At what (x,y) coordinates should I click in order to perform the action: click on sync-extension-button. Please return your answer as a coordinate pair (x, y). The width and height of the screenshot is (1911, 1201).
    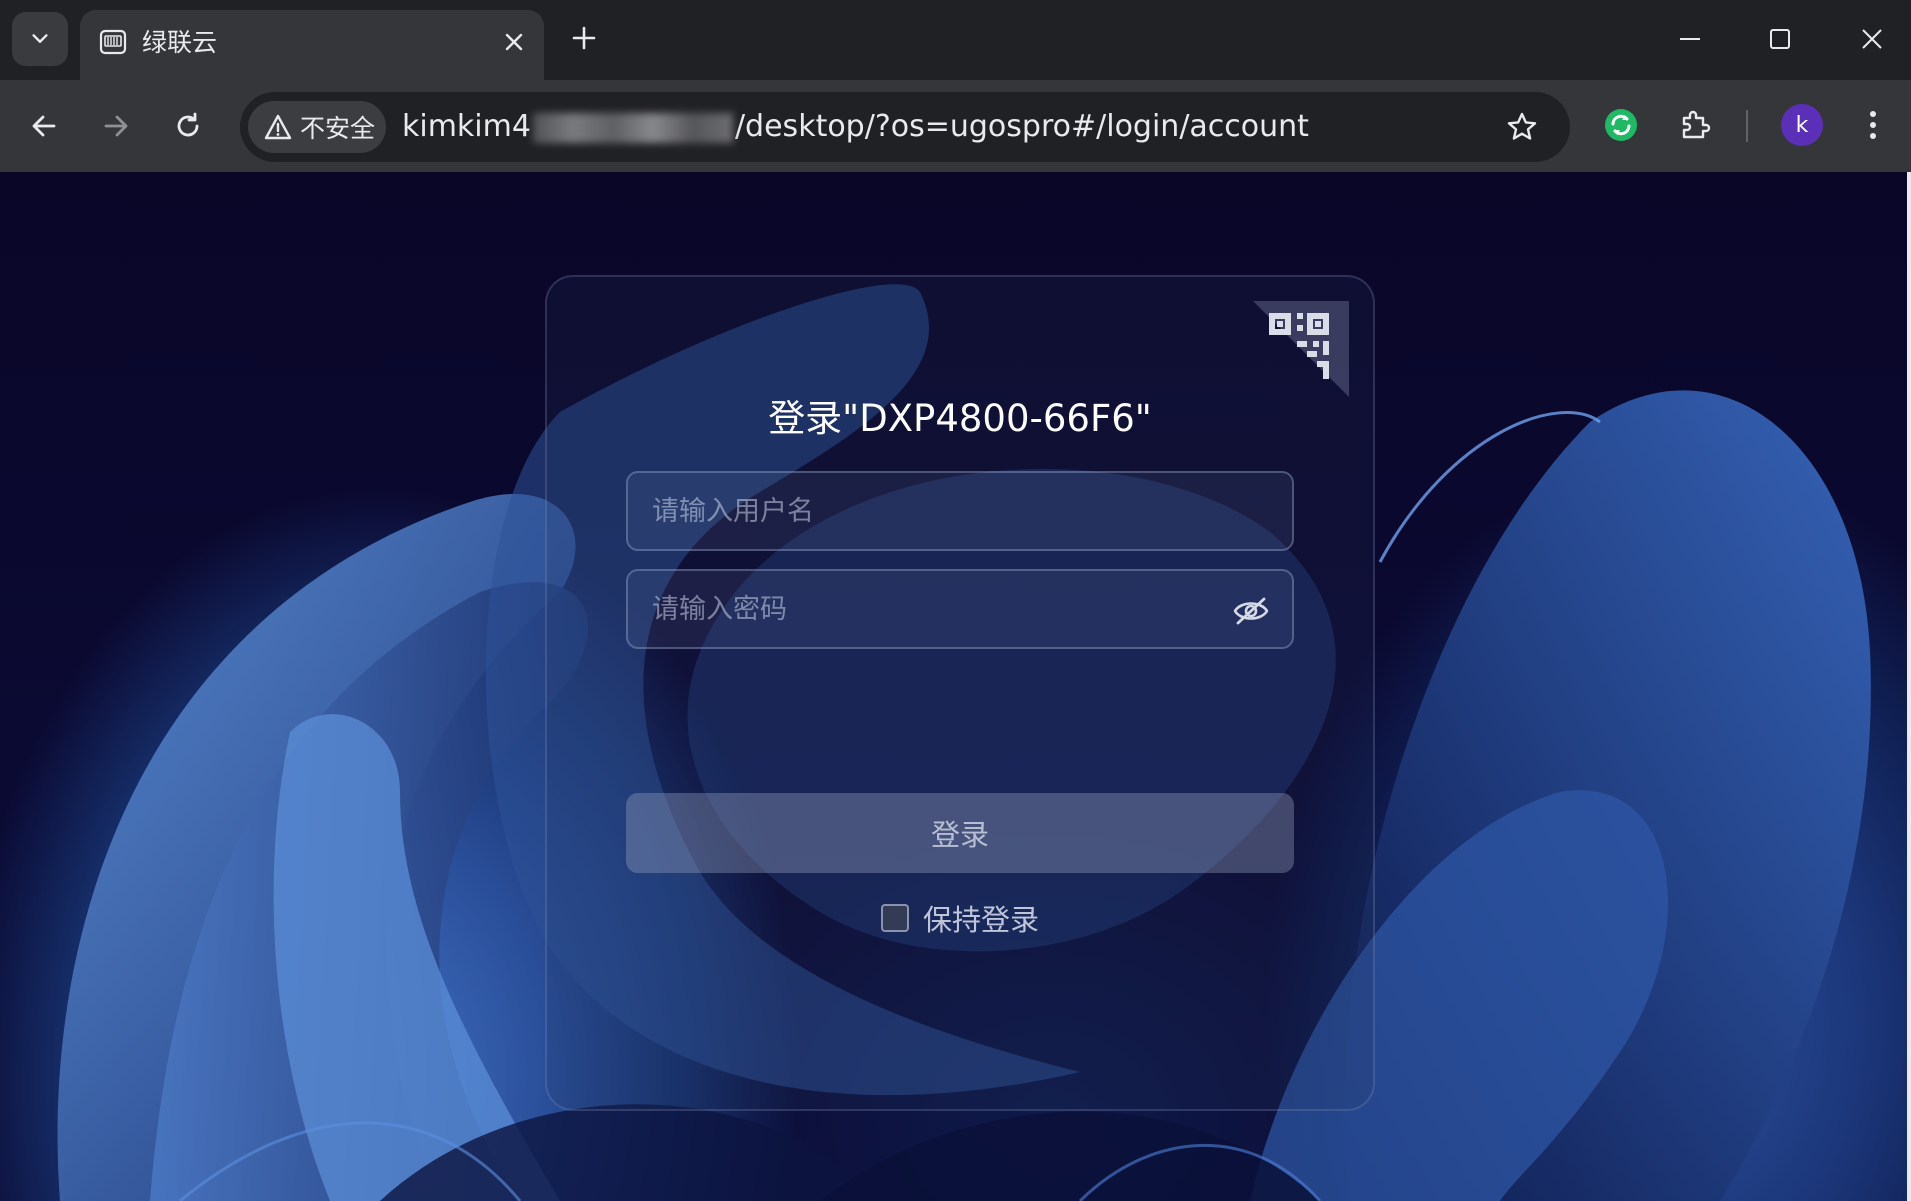
    Looking at the image, I should click on (1621, 125).